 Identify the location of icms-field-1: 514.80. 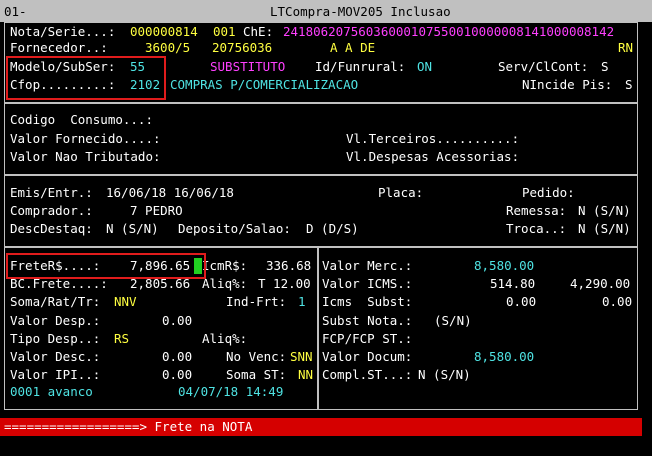
(512, 284).